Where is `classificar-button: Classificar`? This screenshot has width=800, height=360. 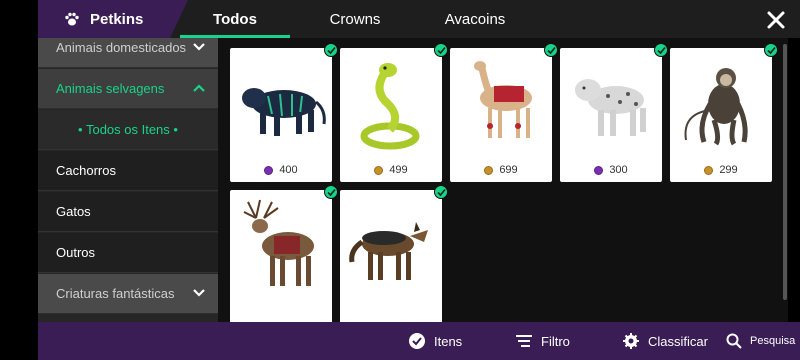
classificar-button: Classificar is located at coordinates (665, 341).